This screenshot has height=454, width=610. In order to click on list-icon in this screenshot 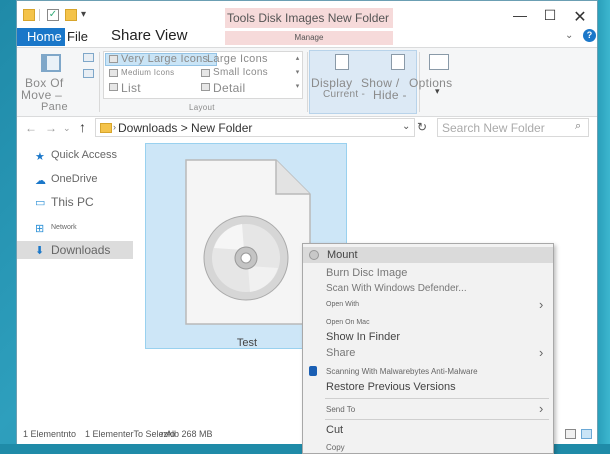, I will do `click(113, 87)`.